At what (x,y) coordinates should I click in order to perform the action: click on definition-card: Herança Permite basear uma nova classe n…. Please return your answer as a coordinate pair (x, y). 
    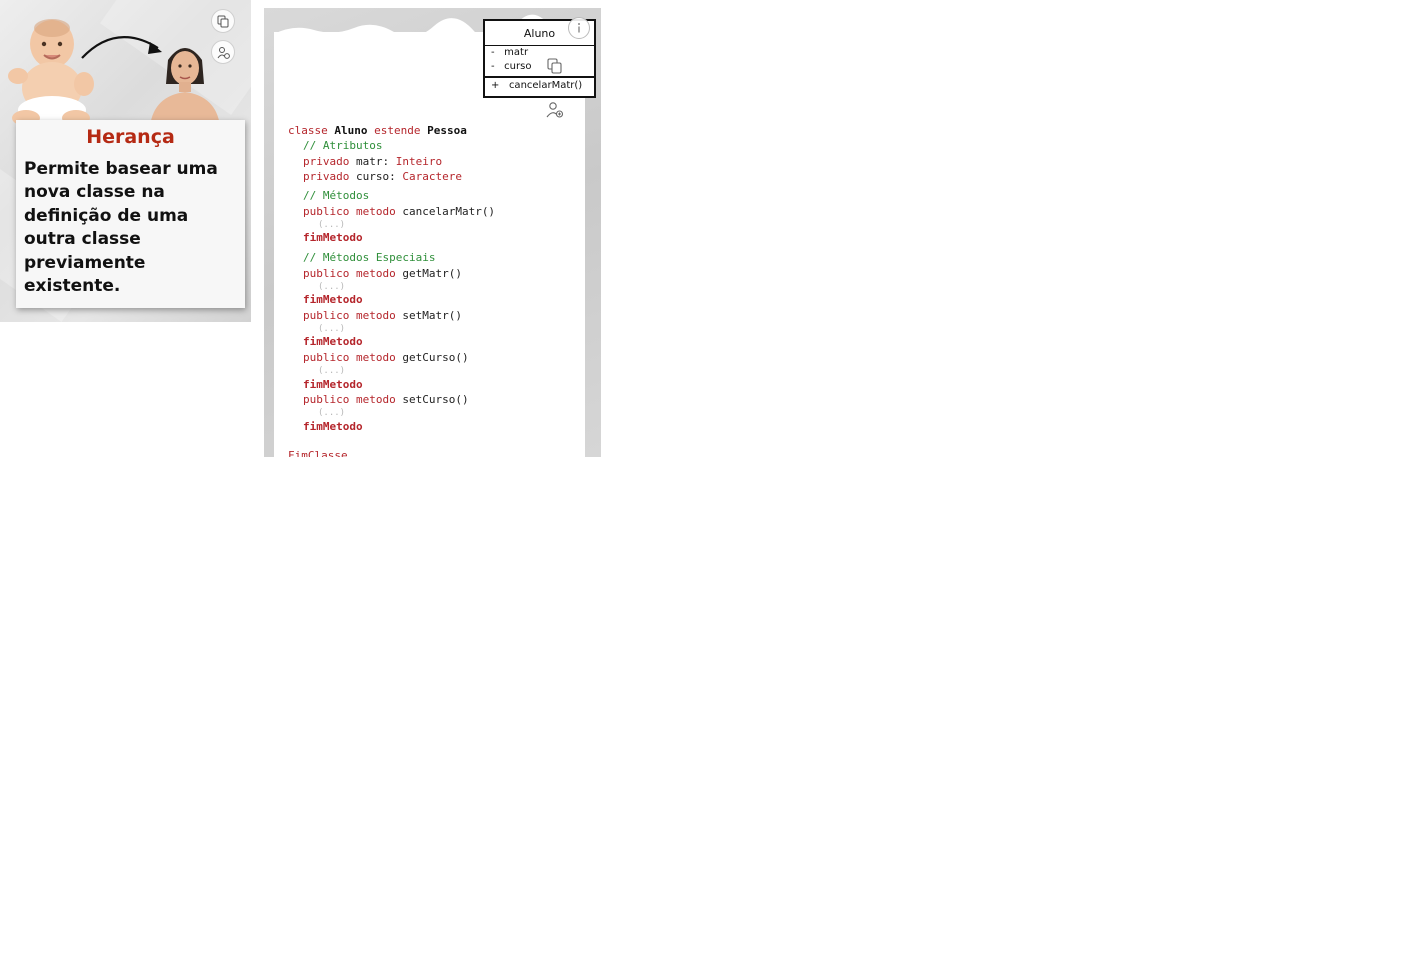
    Looking at the image, I should click on (130, 214).